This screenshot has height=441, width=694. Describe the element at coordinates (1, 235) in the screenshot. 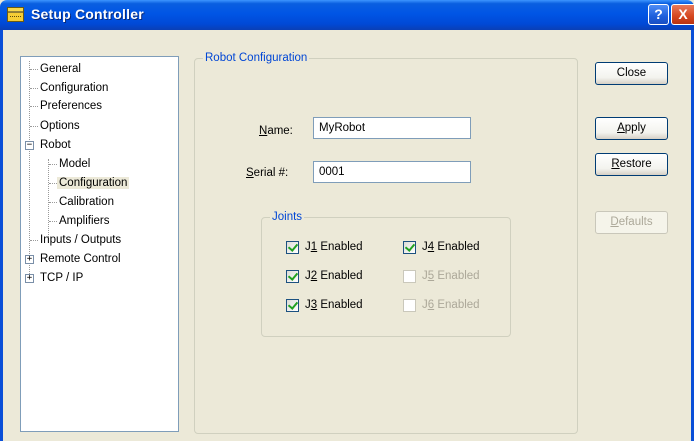

I see `window-border-left` at that location.